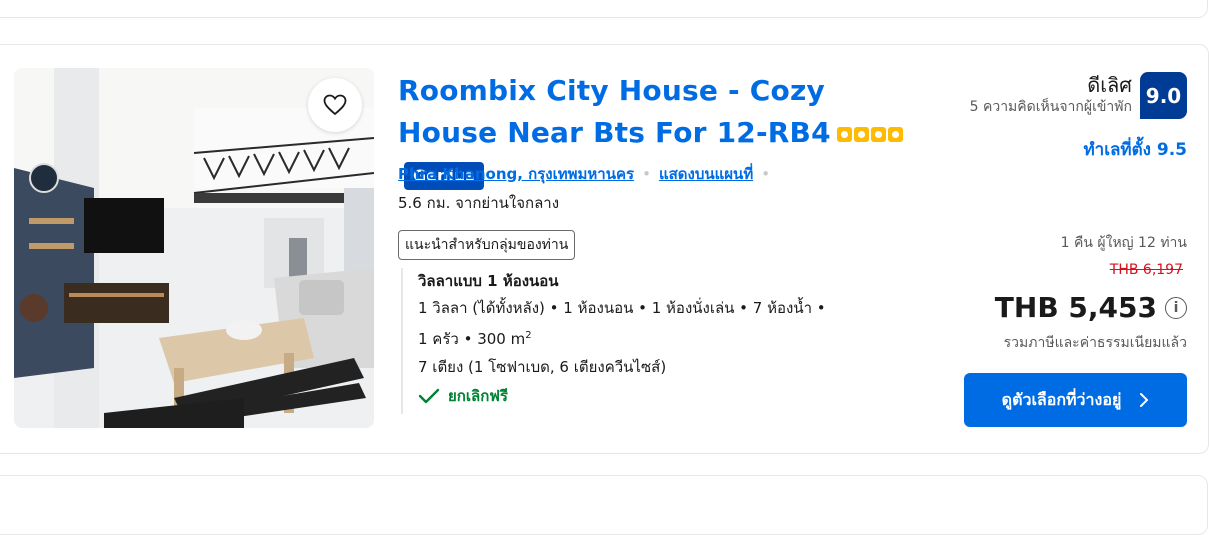 This screenshot has width=1209, height=535. I want to click on checkmark-icon, so click(429, 396).